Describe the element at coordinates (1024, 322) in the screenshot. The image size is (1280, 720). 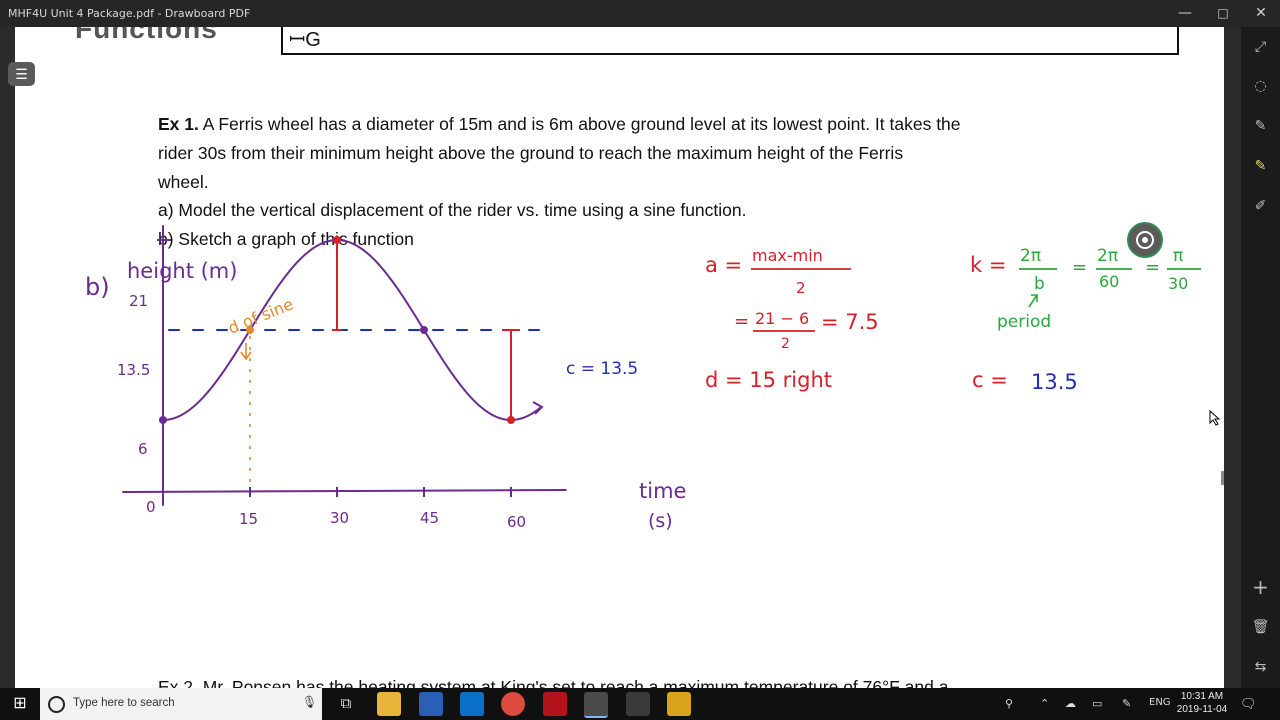
I see `period-note: period` at that location.